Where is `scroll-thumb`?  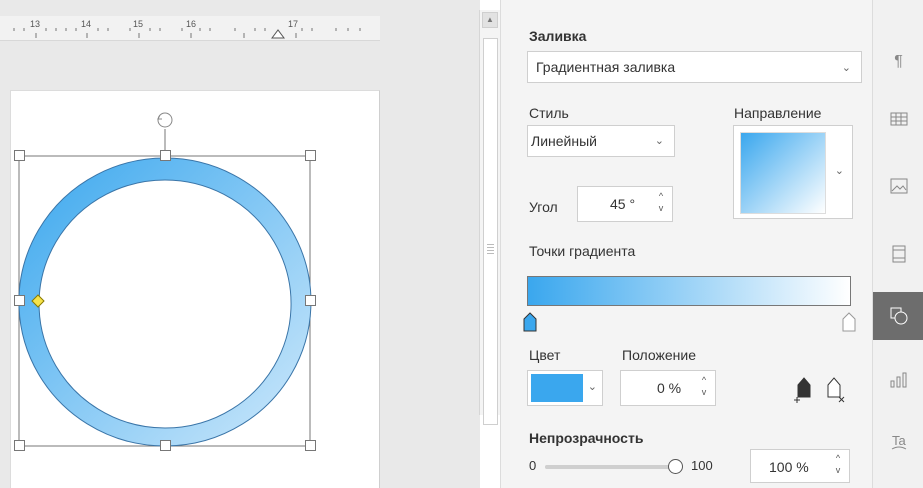
scroll-thumb is located at coordinates (490, 231).